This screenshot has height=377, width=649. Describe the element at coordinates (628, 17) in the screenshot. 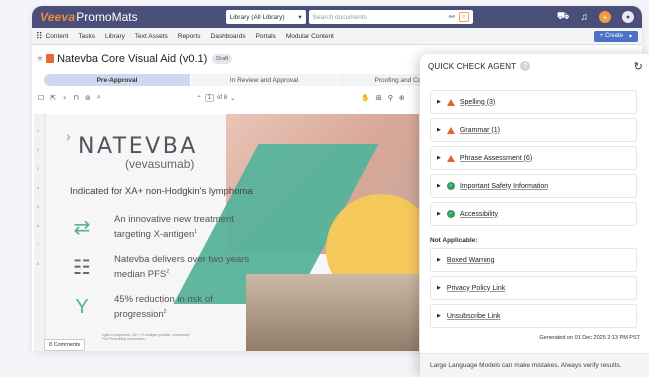

I see `user-avatar-icon: ●` at that location.